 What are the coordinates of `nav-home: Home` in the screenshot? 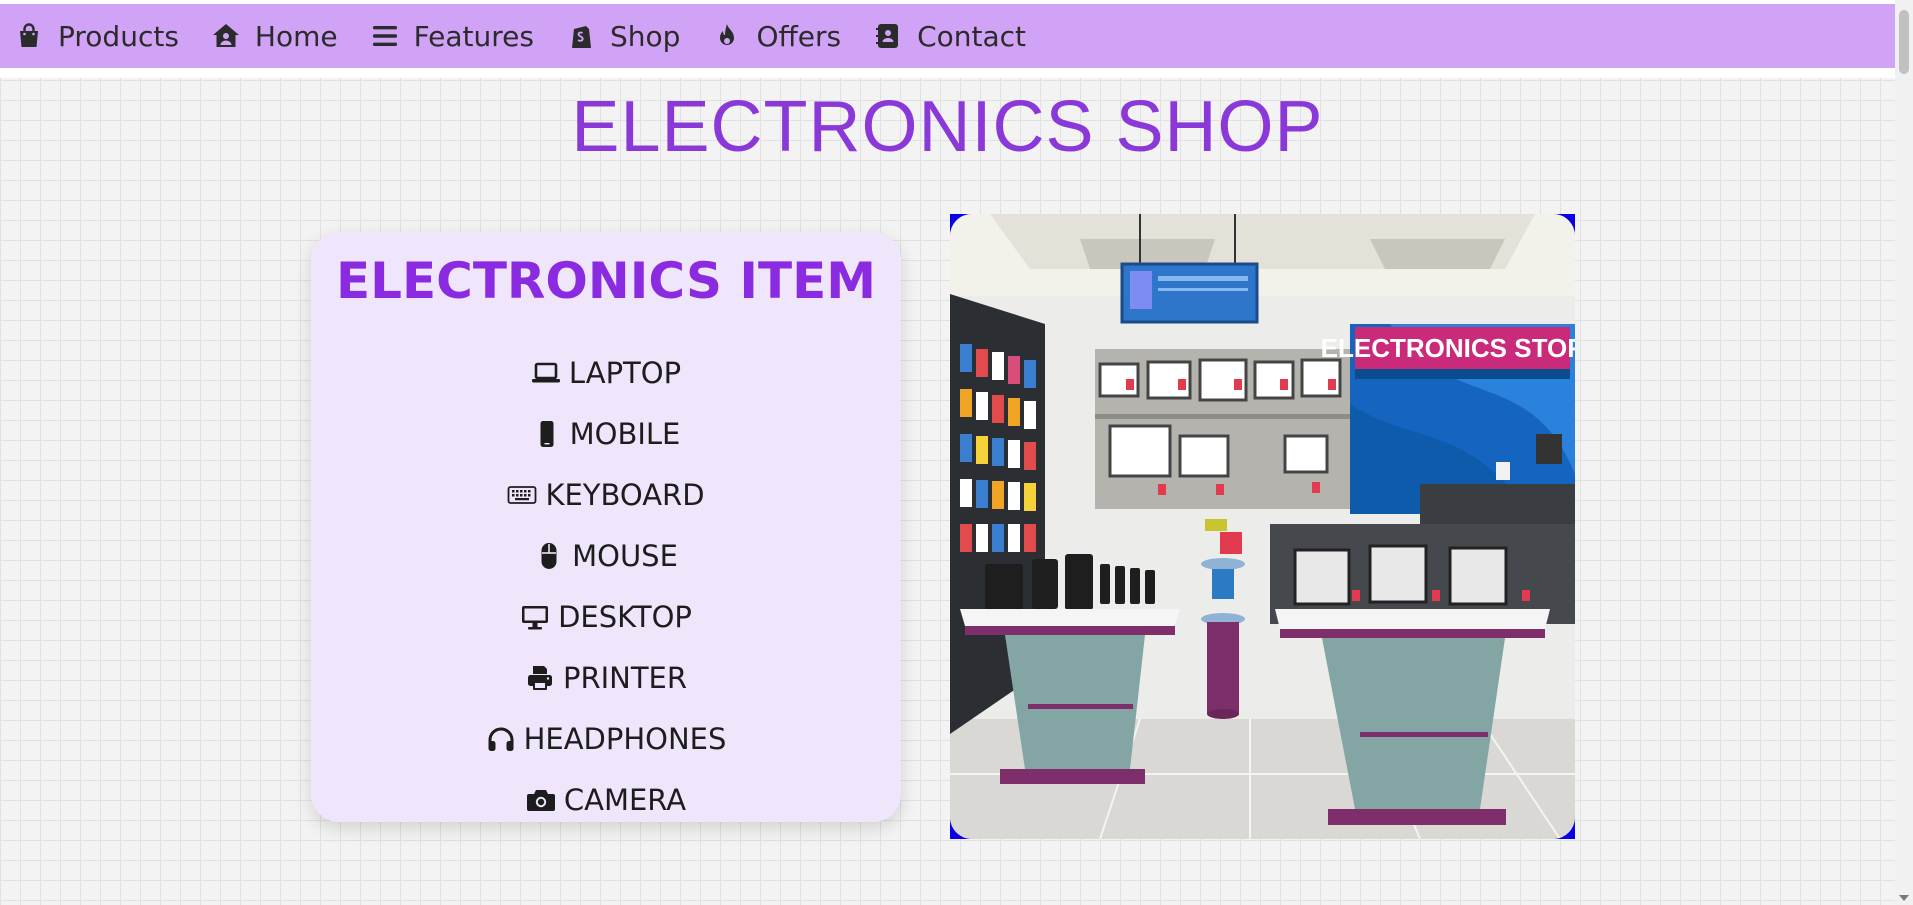 It's located at (274, 36).